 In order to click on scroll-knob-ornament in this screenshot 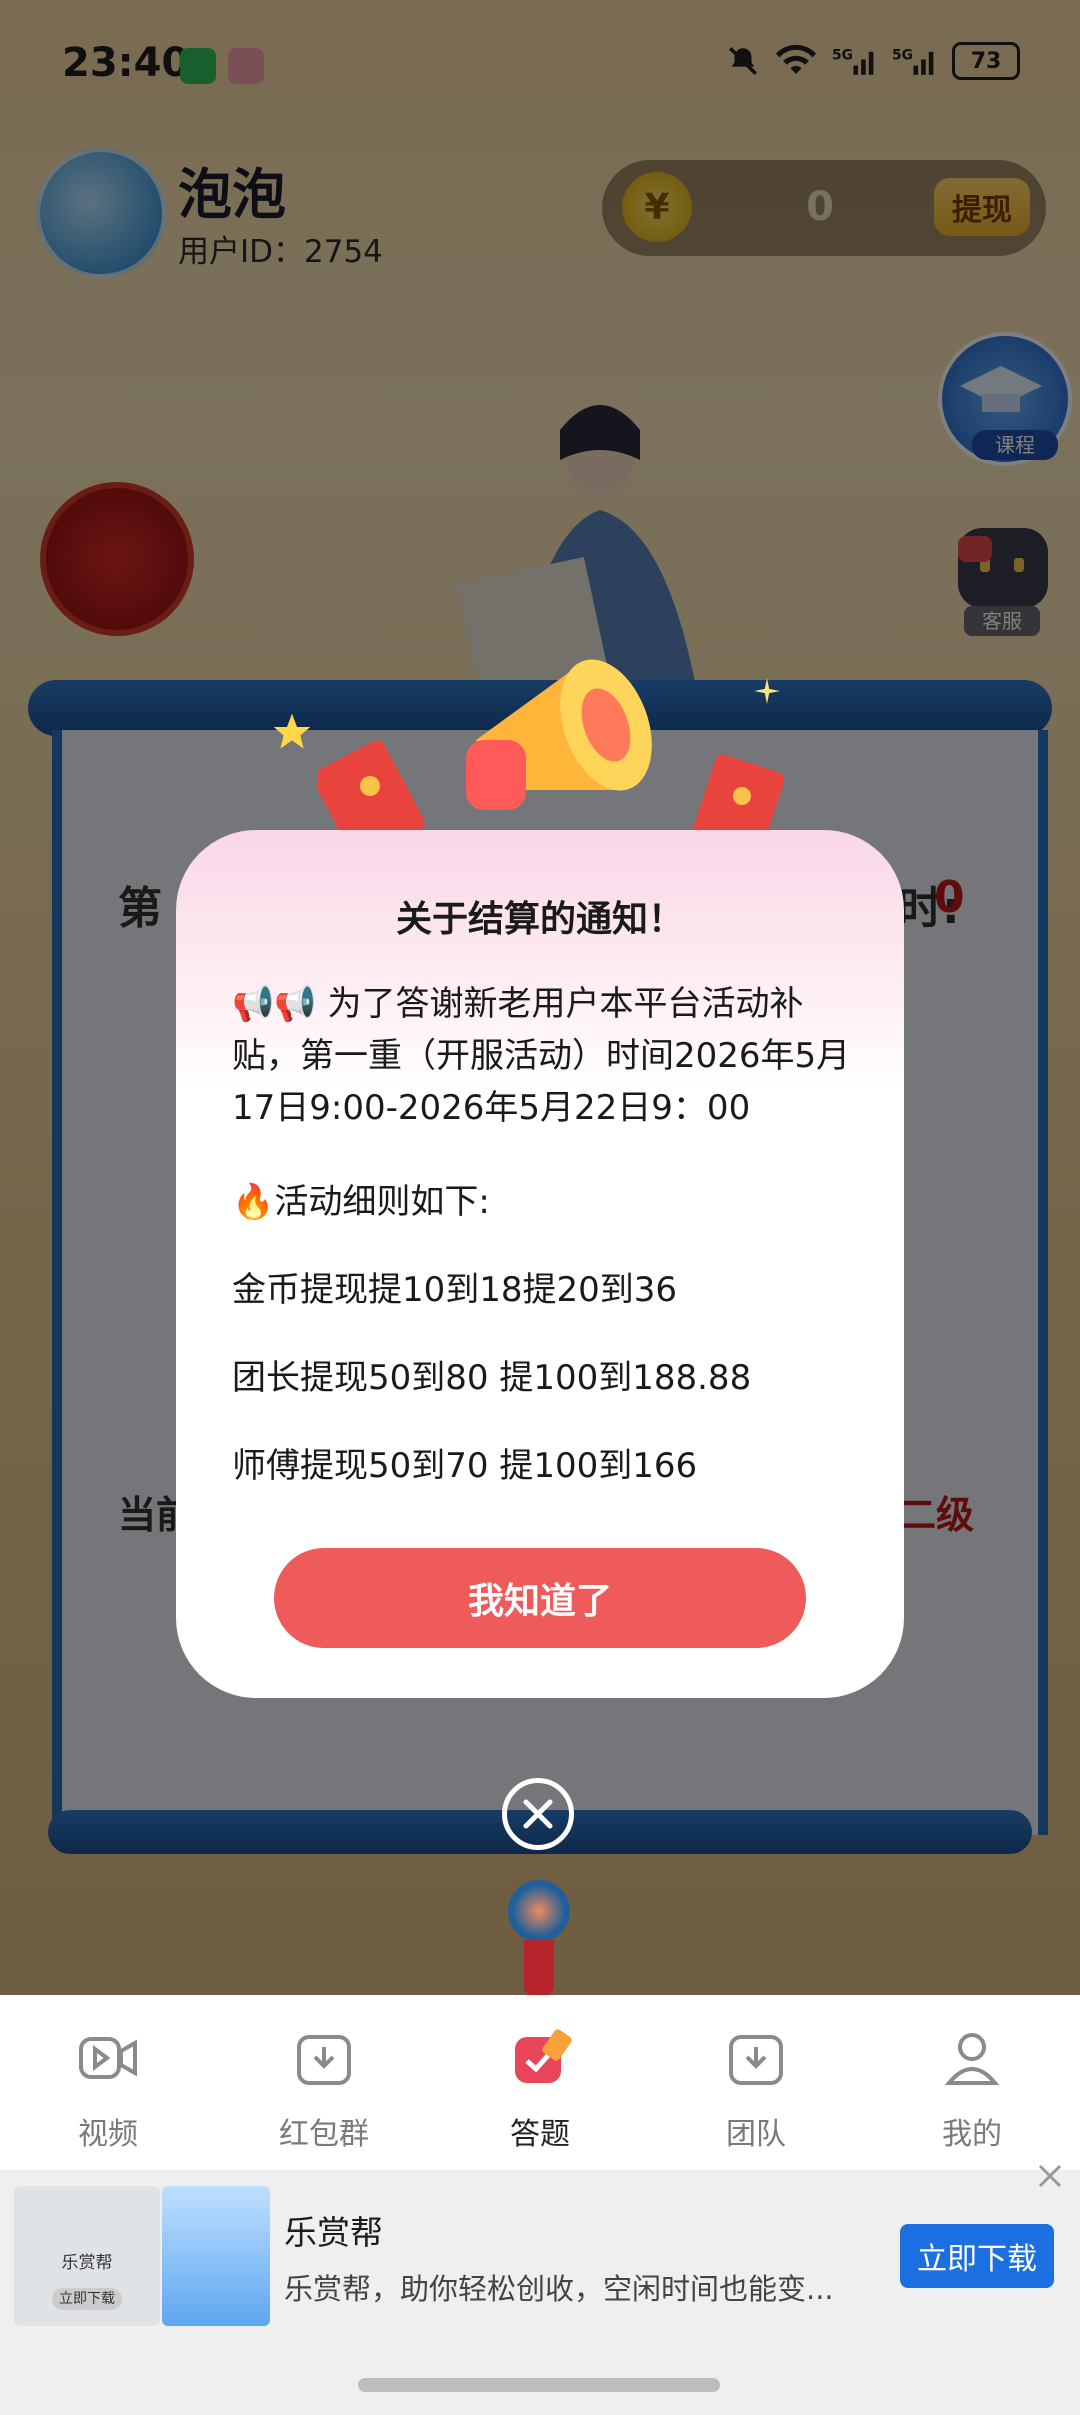, I will do `click(539, 1911)`.